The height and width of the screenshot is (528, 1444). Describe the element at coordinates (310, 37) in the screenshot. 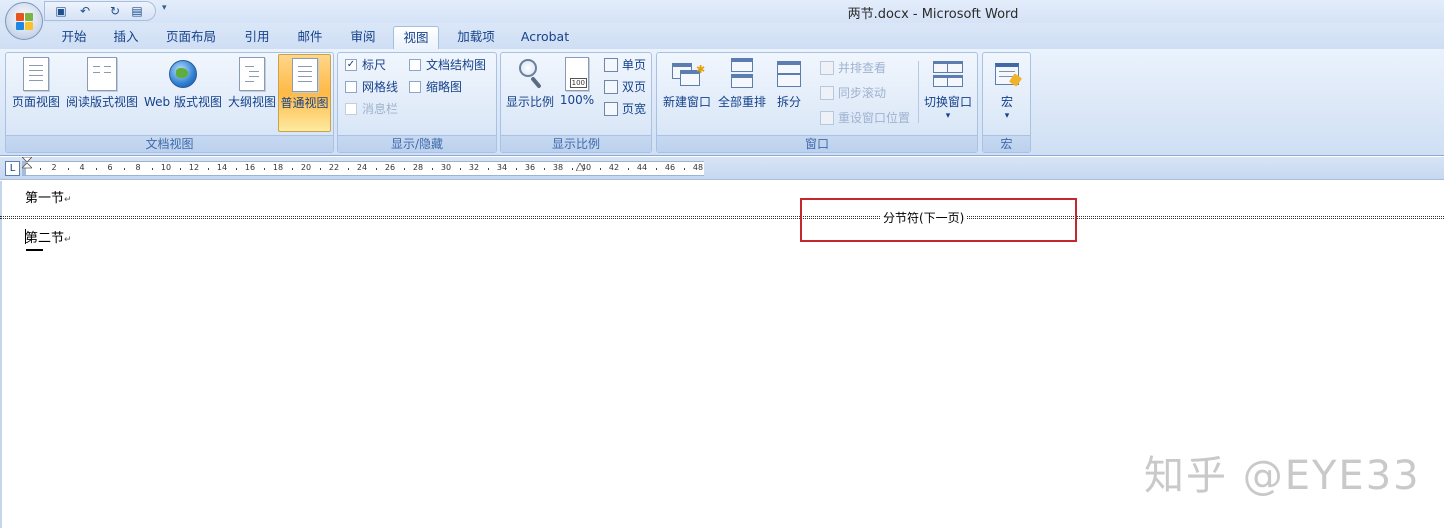

I see `tab-mailings: 邮件` at that location.